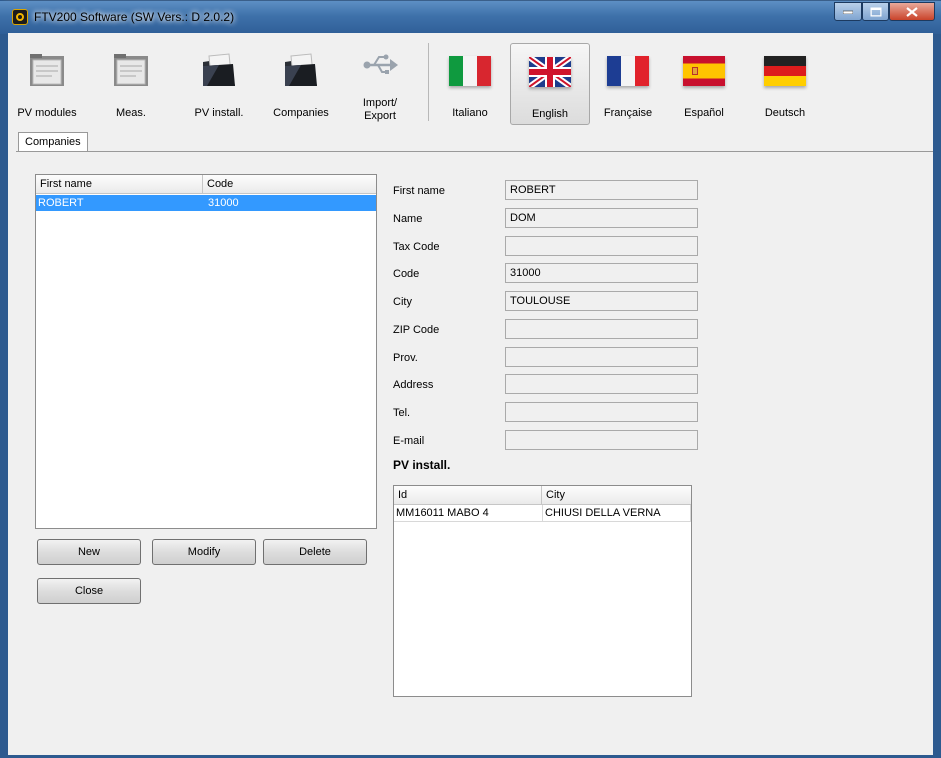 The image size is (941, 758). Describe the element at coordinates (301, 113) in the screenshot. I see `toolbar-label: Companies` at that location.